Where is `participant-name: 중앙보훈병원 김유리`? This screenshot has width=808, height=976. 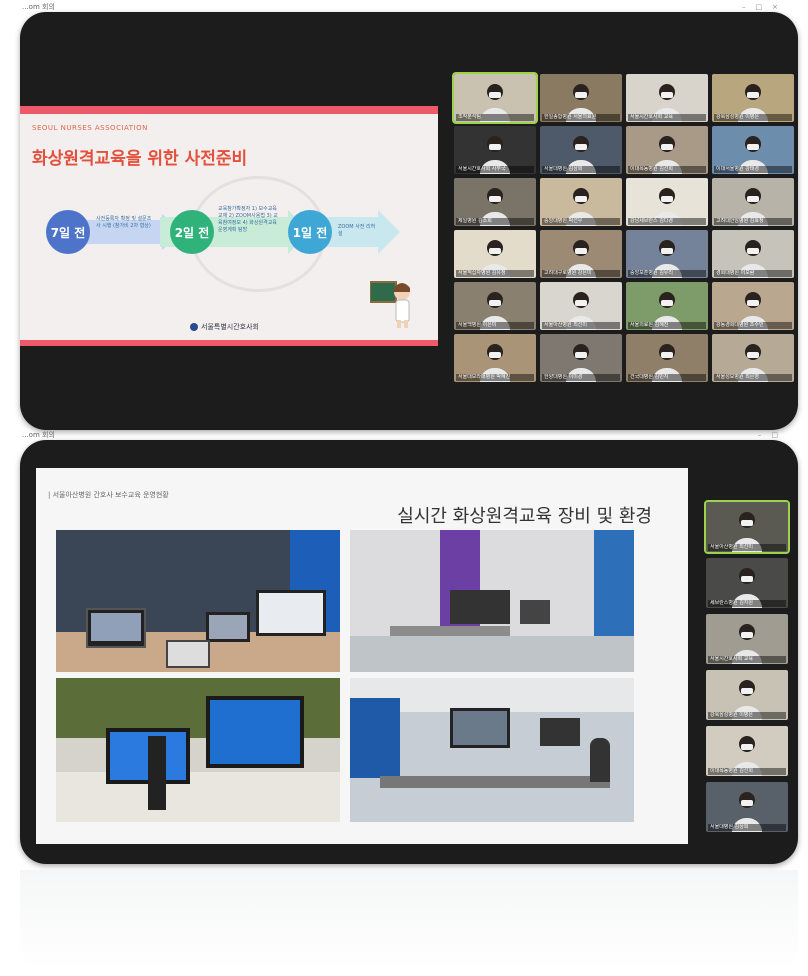 participant-name: 중앙보훈병원 김유리 is located at coordinates (667, 273).